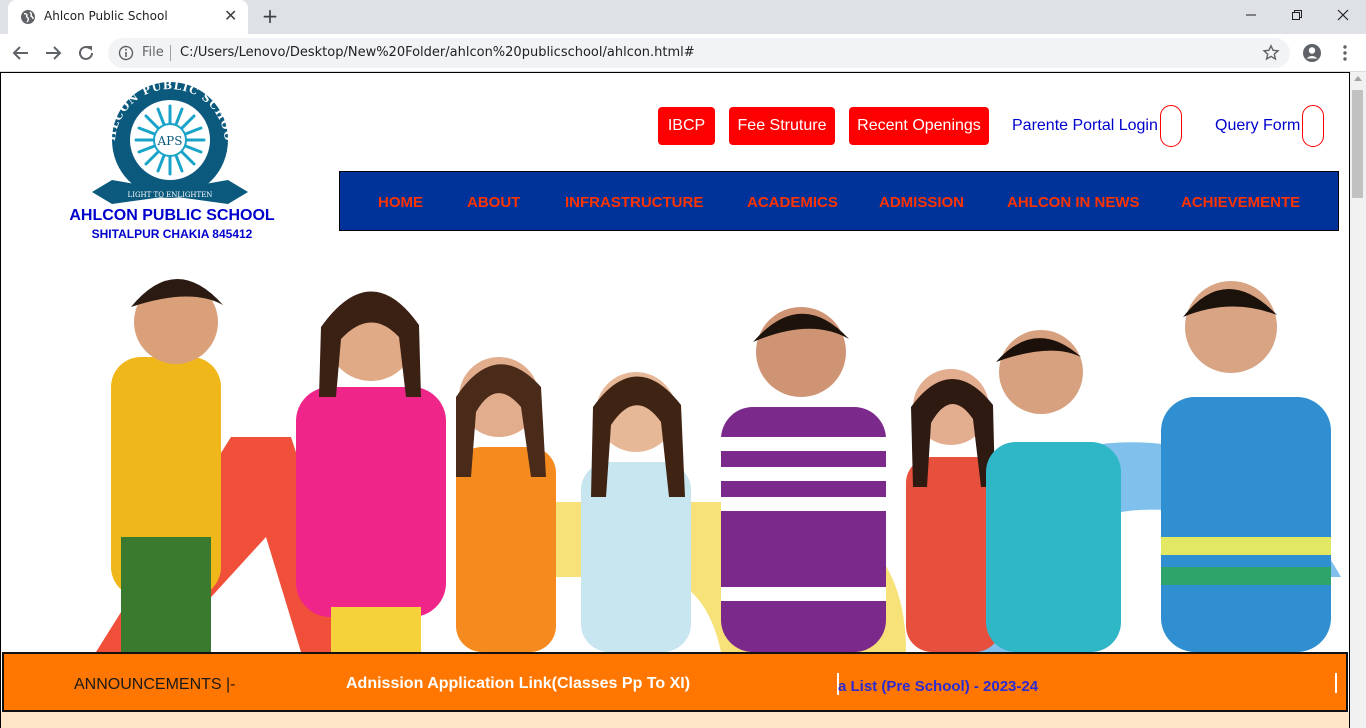 The height and width of the screenshot is (728, 1366). Describe the element at coordinates (1358, 400) in the screenshot. I see `page-scrollbar` at that location.